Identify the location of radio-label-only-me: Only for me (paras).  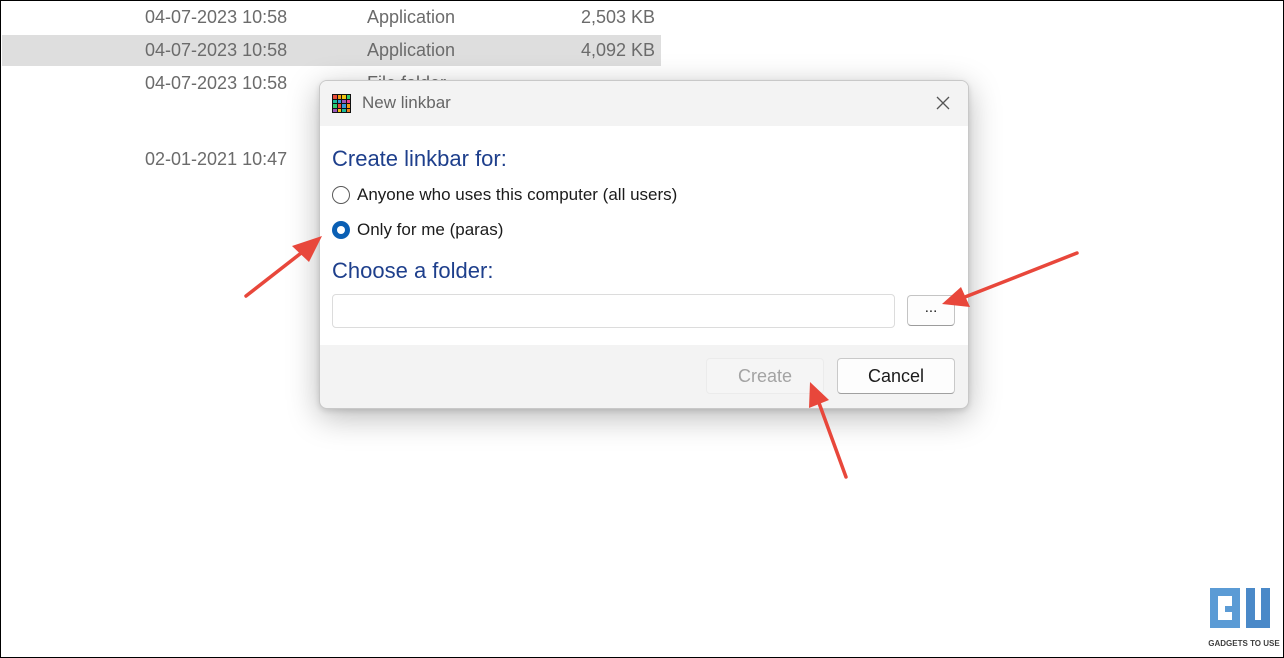
(430, 229).